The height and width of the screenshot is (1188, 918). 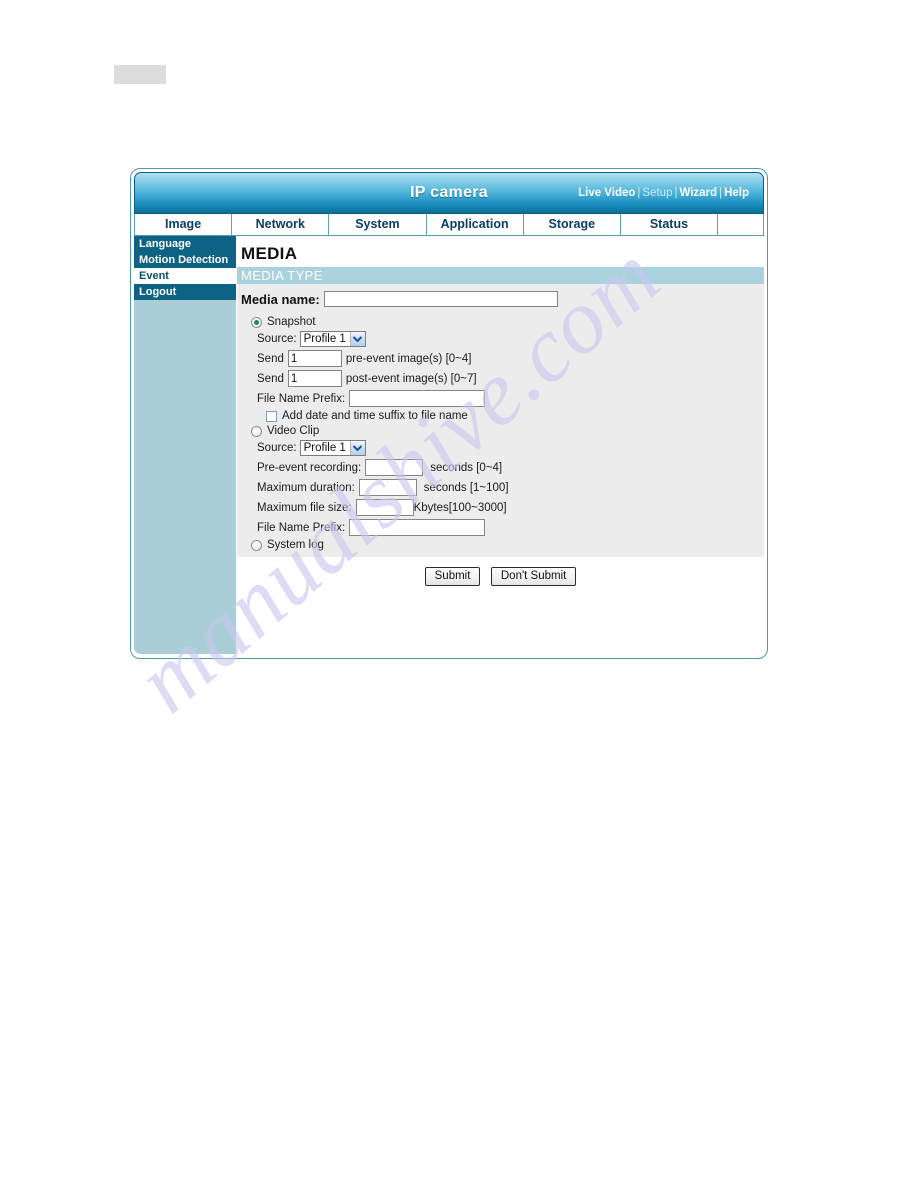 I want to click on maximum-file-size-label: Maximum file size:, so click(x=304, y=507).